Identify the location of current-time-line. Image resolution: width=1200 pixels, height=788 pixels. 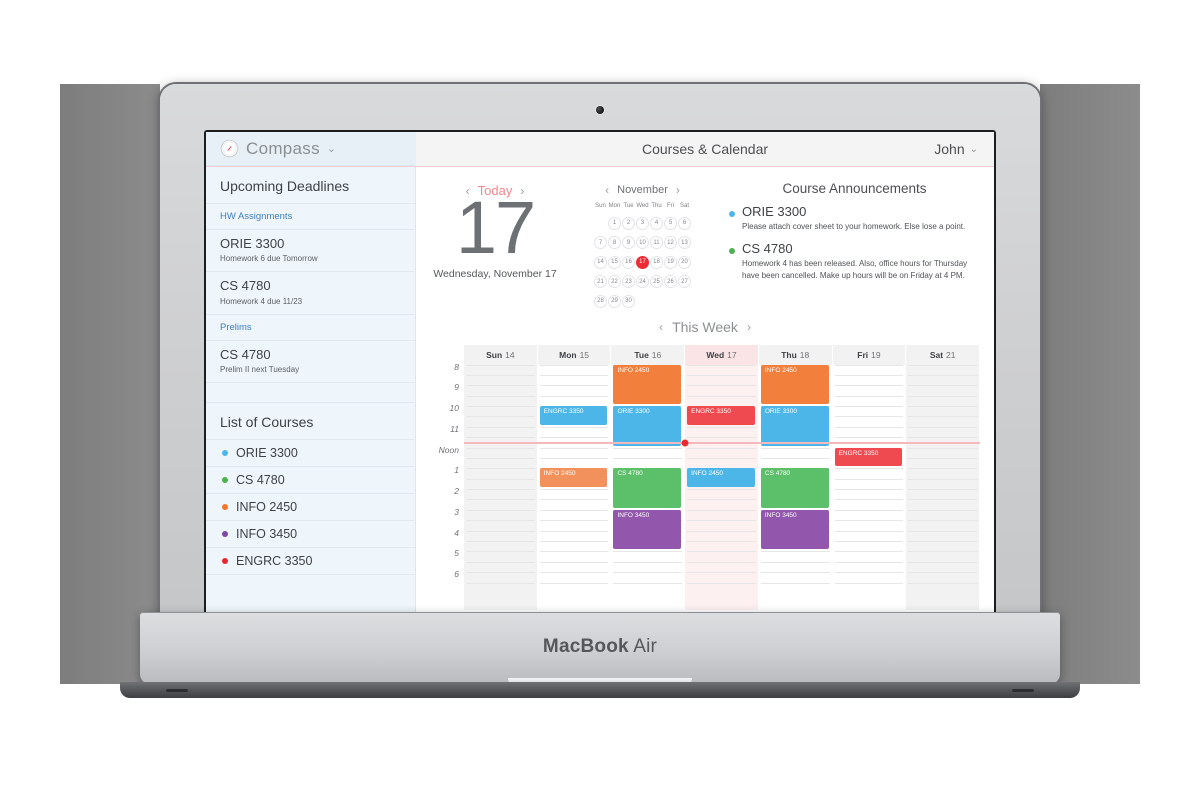
(722, 443).